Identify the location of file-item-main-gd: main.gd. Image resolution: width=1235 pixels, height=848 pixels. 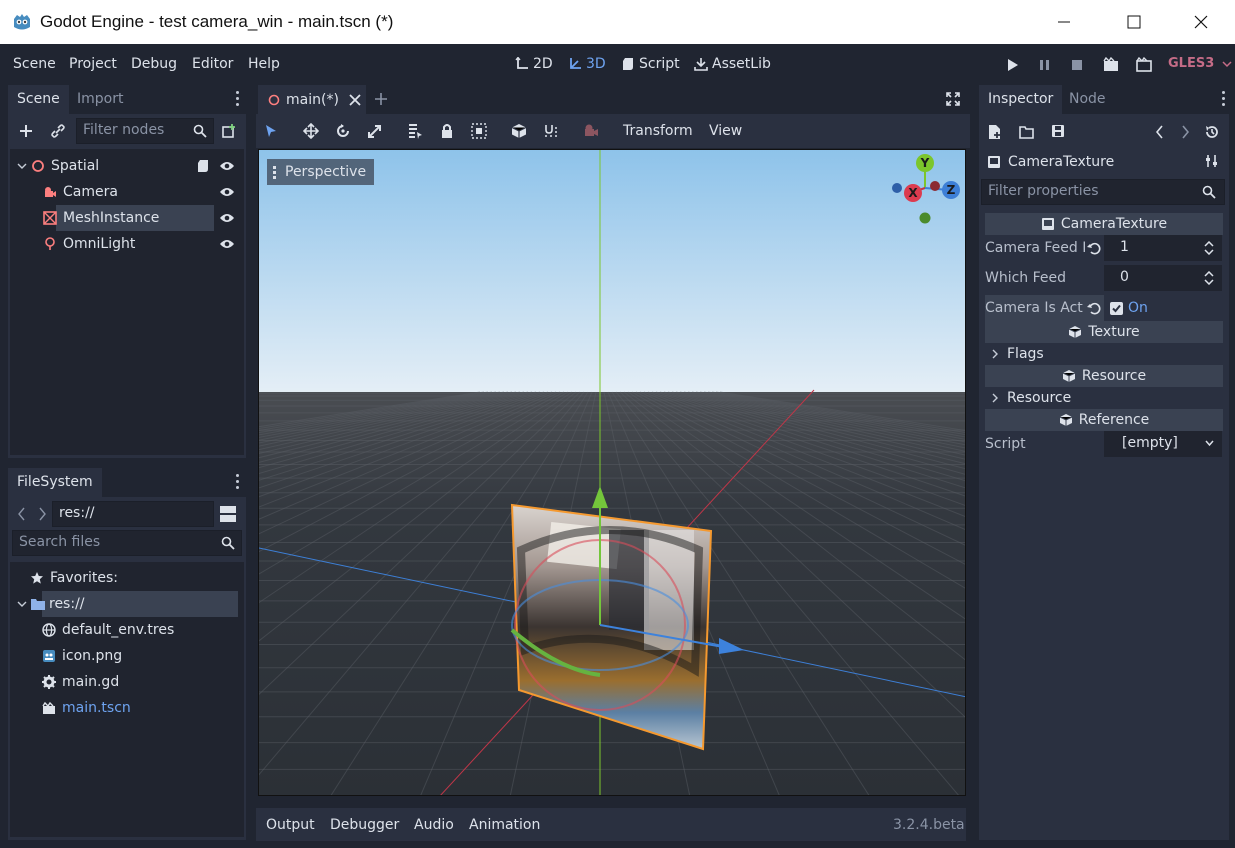
(127, 682).